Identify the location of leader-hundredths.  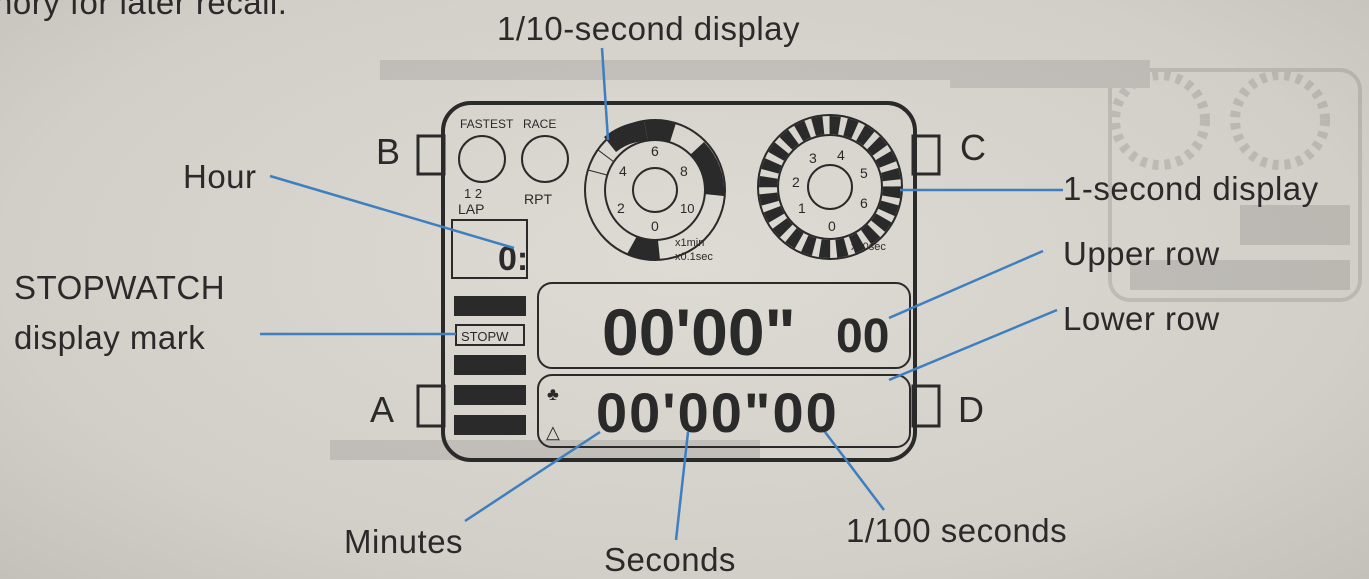
(854, 471).